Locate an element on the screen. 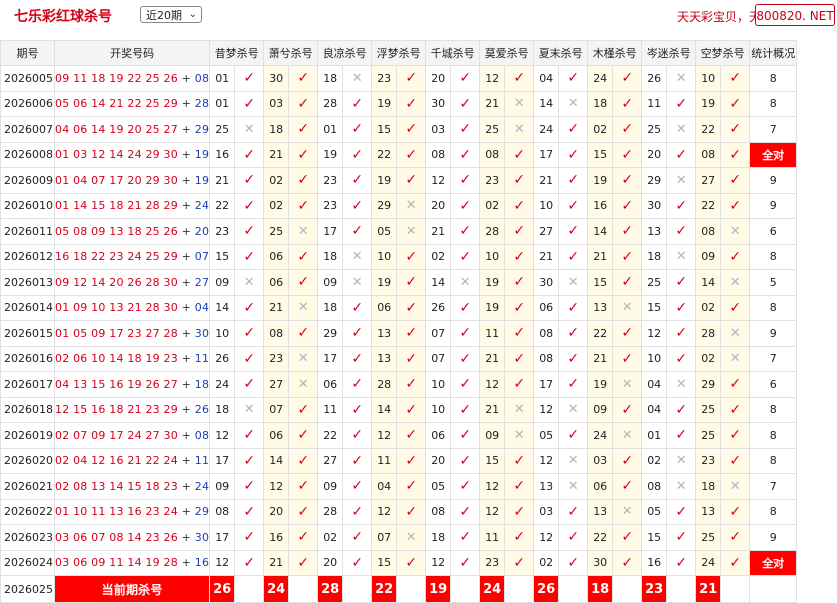  stat-cell: 8 is located at coordinates (773, 307).